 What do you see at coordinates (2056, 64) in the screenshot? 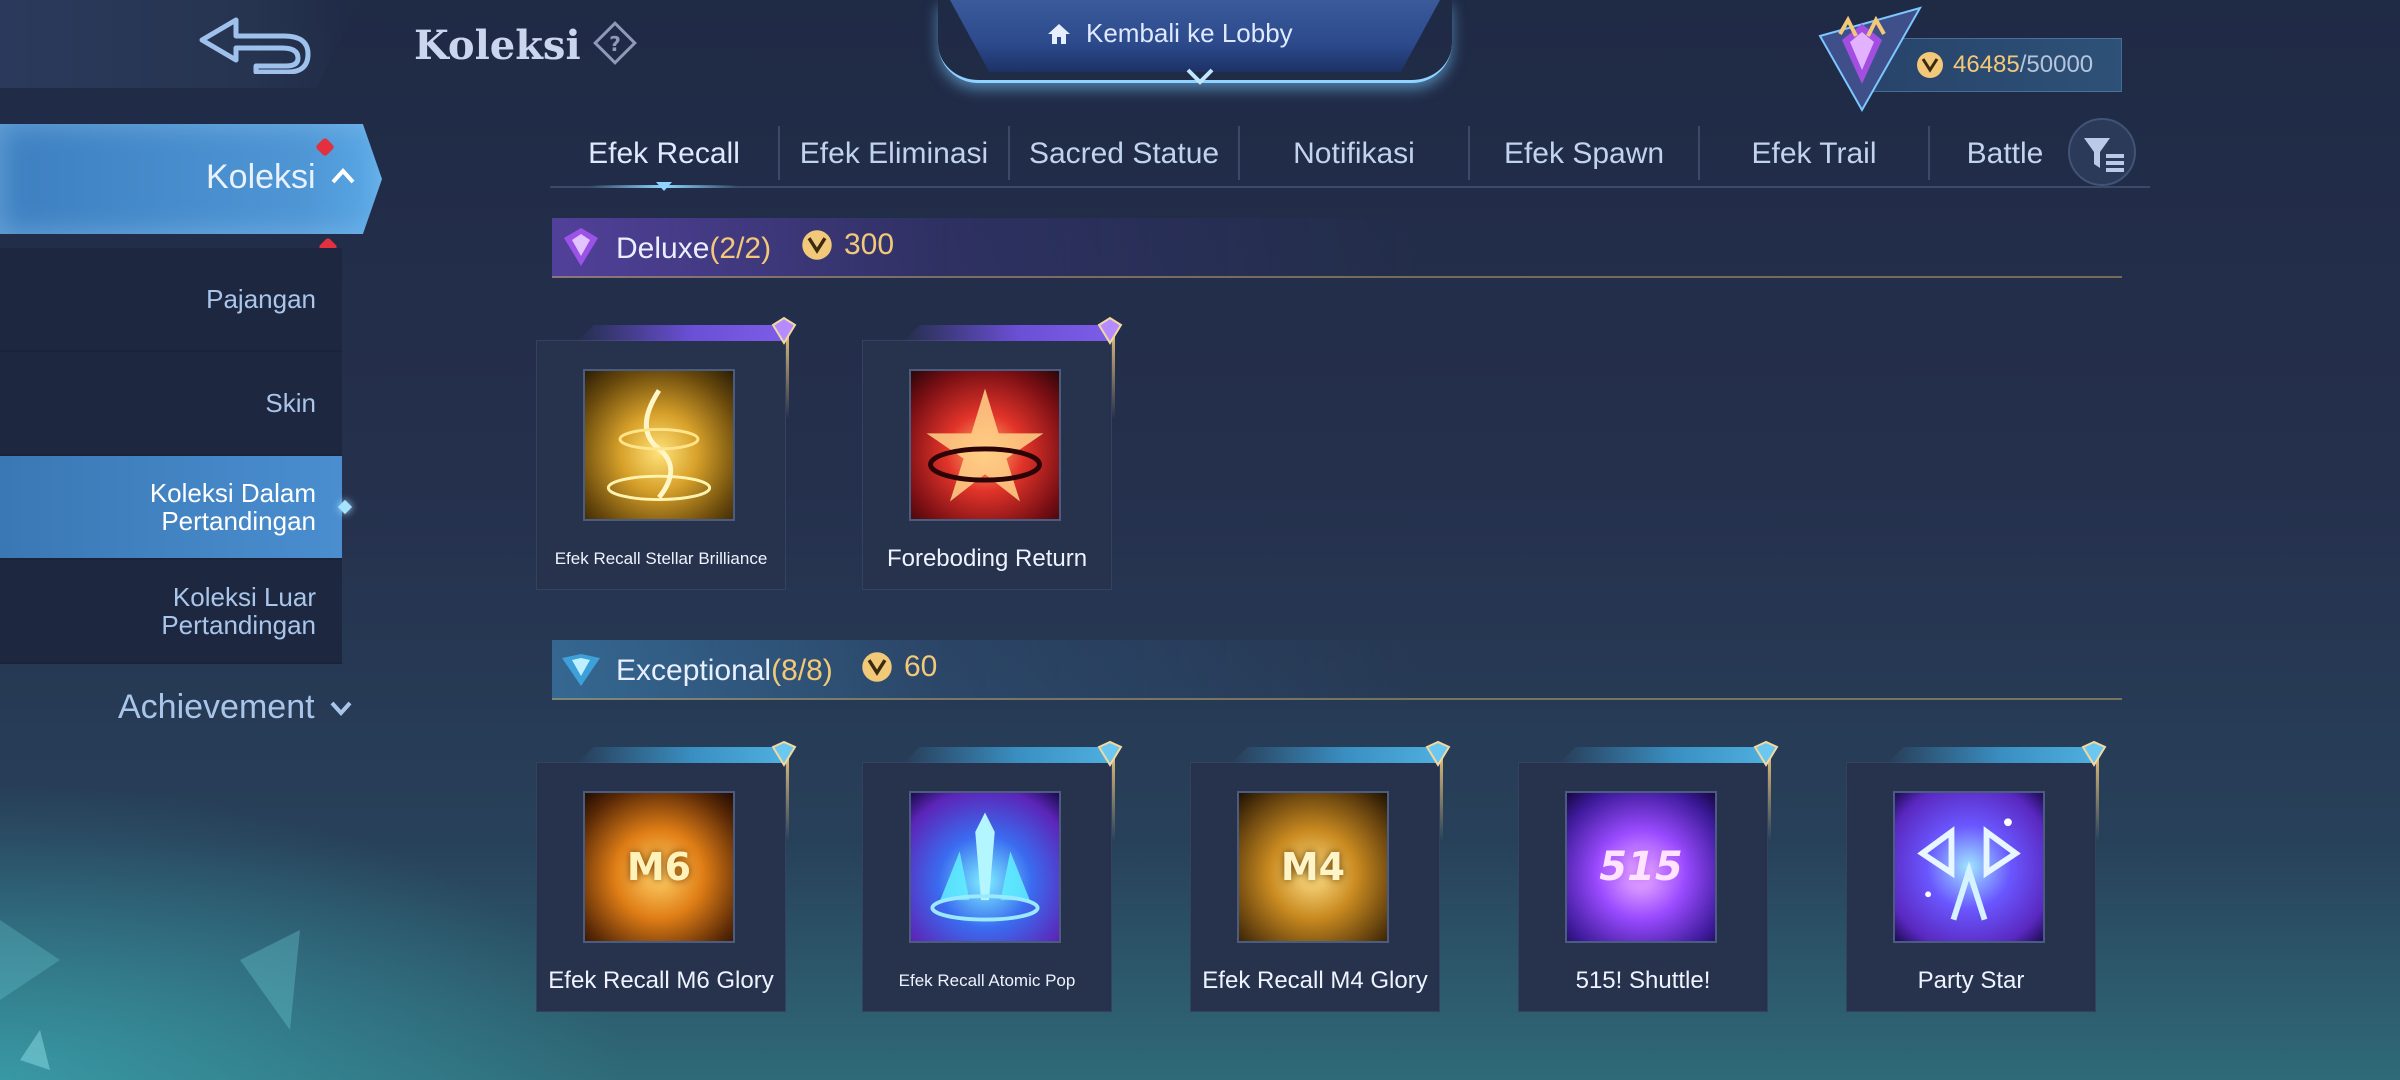
I see `points-max: /50000` at bounding box center [2056, 64].